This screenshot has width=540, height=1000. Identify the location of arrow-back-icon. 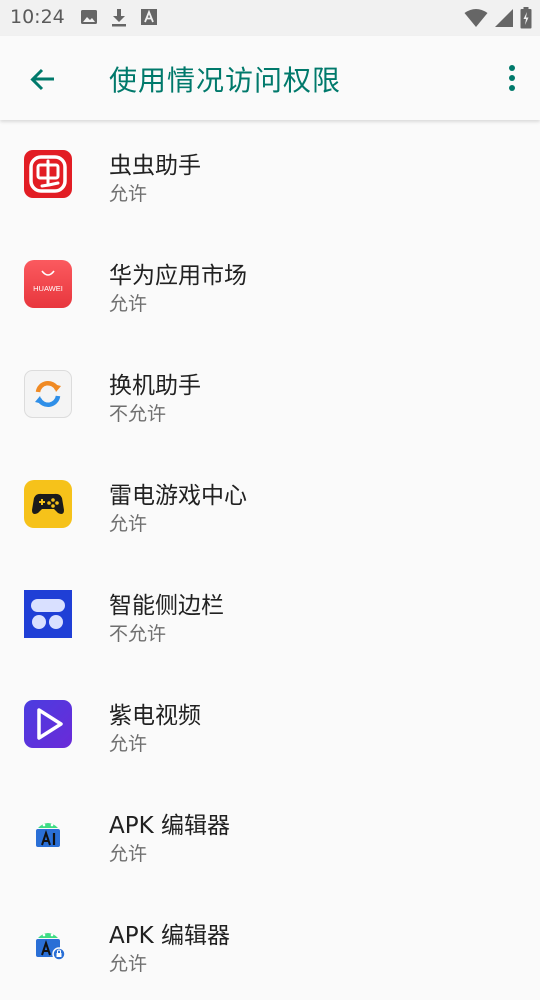
(42, 79).